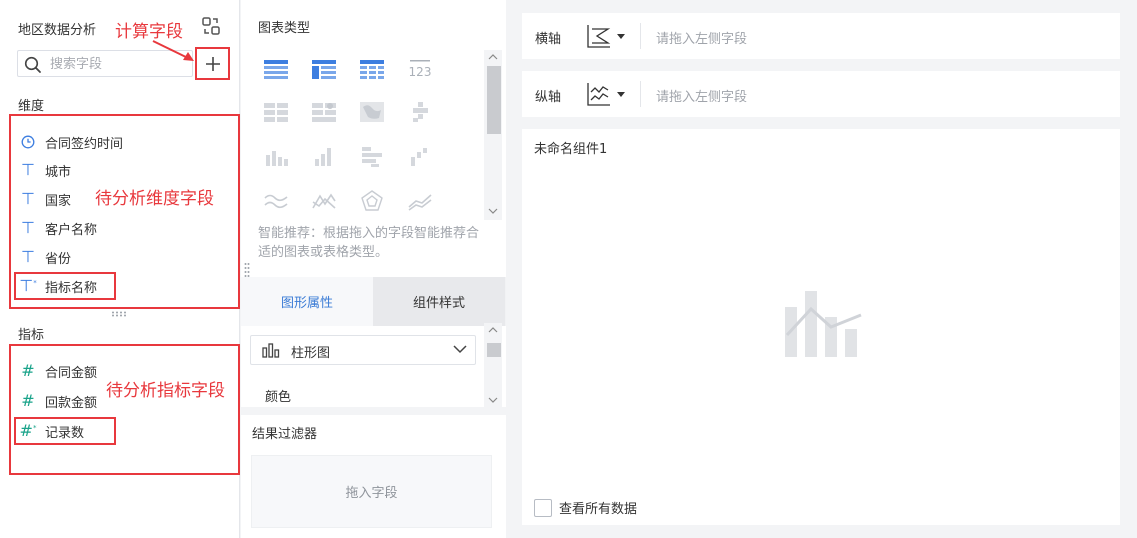 This screenshot has height=538, width=1137. What do you see at coordinates (311, 353) in the screenshot?
I see `chart-type-value: 柱形图` at bounding box center [311, 353].